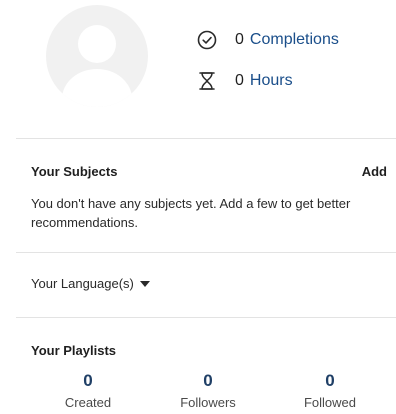 Image resolution: width=396 pixels, height=414 pixels. What do you see at coordinates (208, 402) in the screenshot?
I see `stat-label: Followers` at bounding box center [208, 402].